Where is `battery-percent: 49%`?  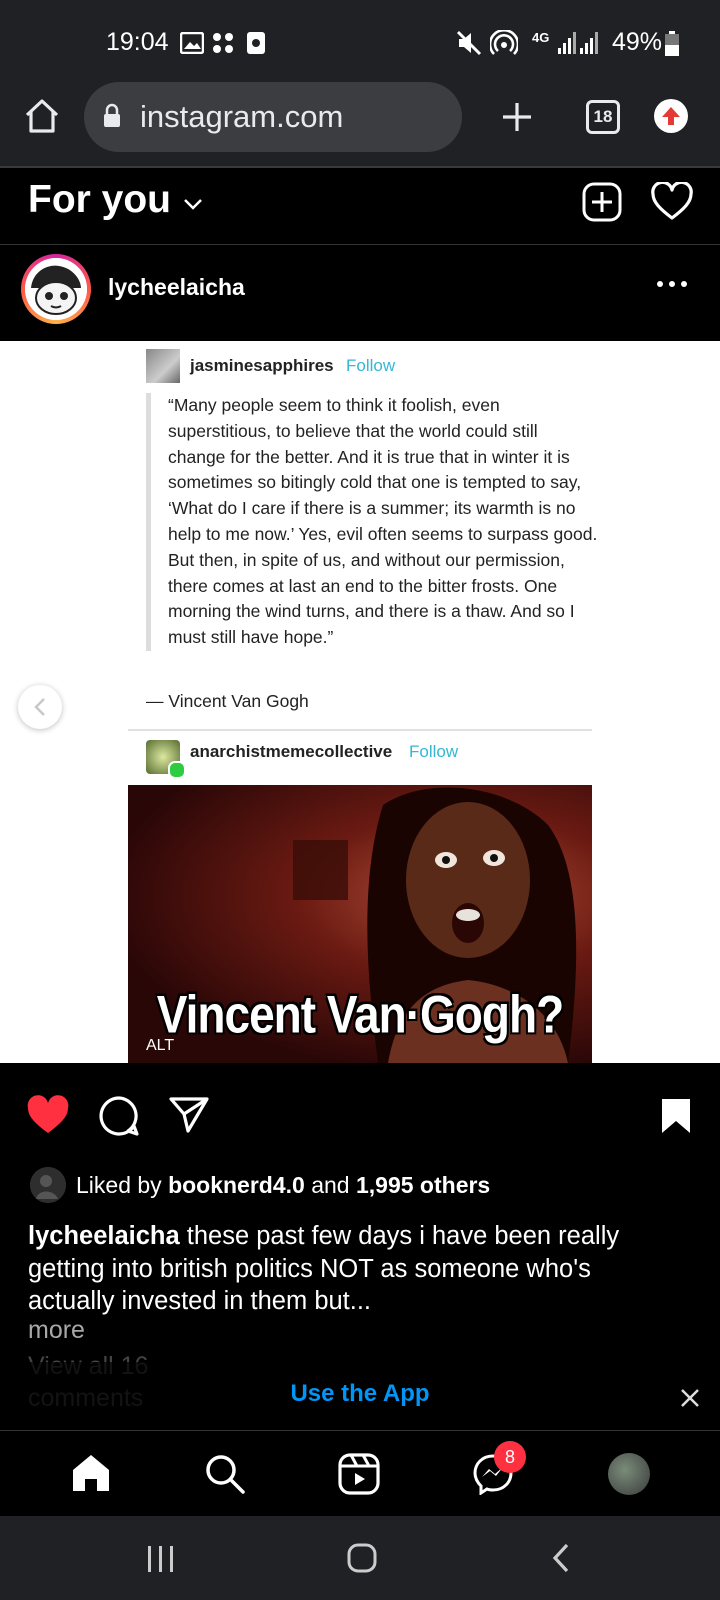 battery-percent: 49% is located at coordinates (637, 42).